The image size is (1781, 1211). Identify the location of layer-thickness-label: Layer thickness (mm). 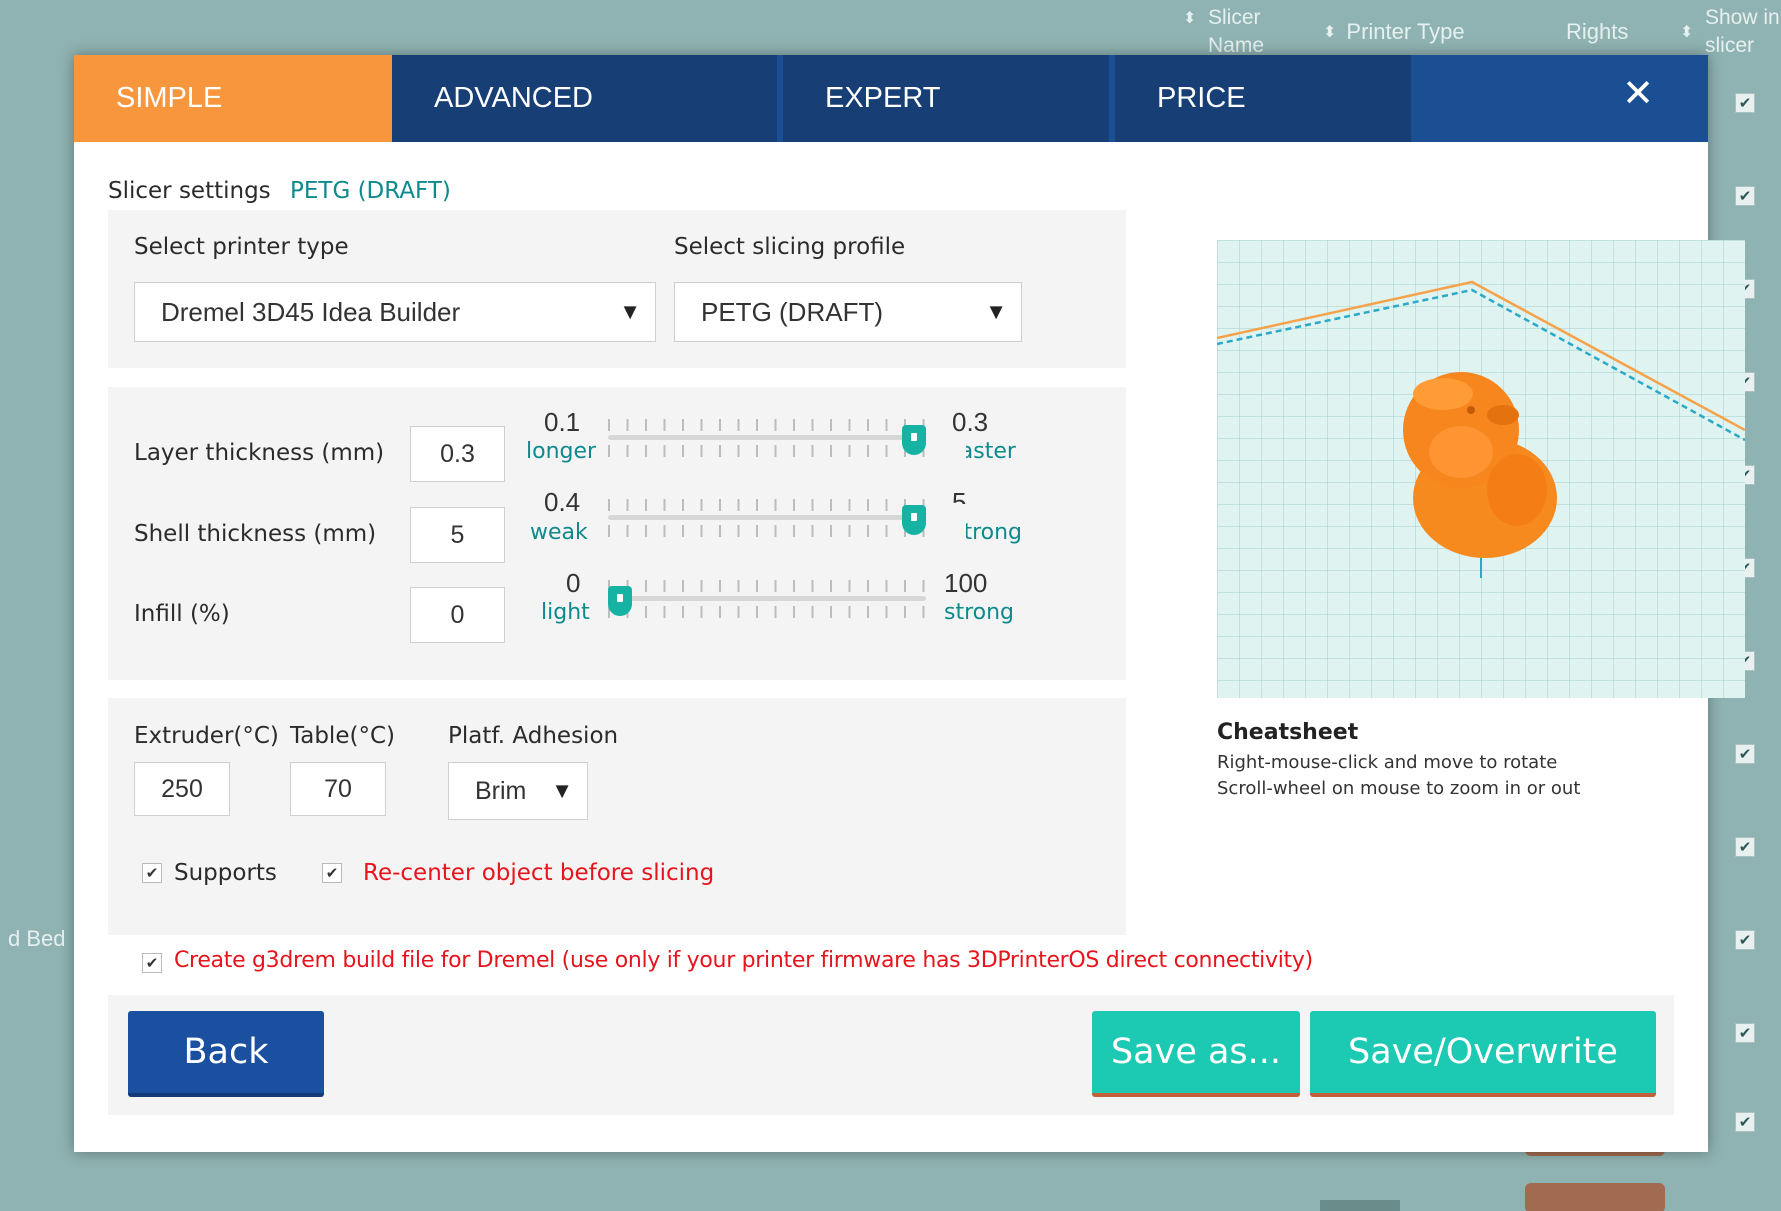
(259, 453).